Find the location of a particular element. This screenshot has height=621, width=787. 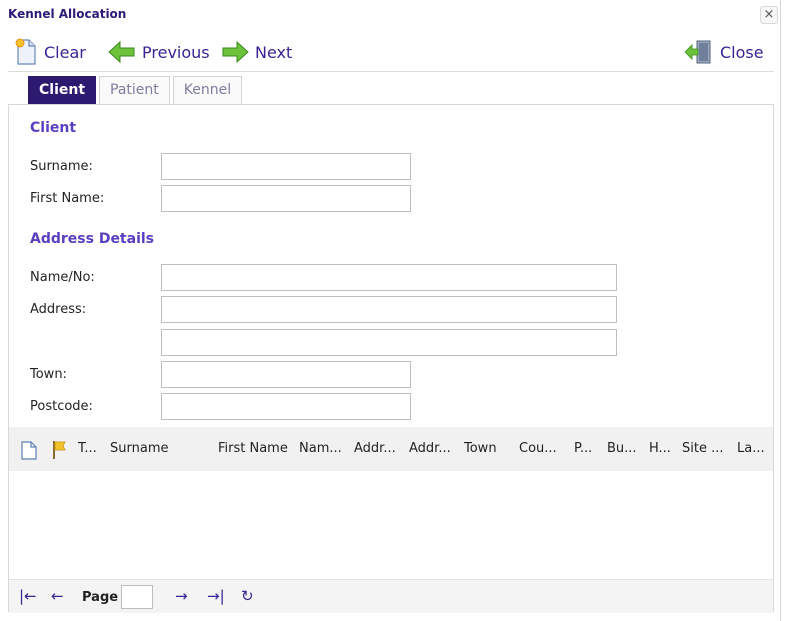

first-page-button: |← is located at coordinates (28, 596).